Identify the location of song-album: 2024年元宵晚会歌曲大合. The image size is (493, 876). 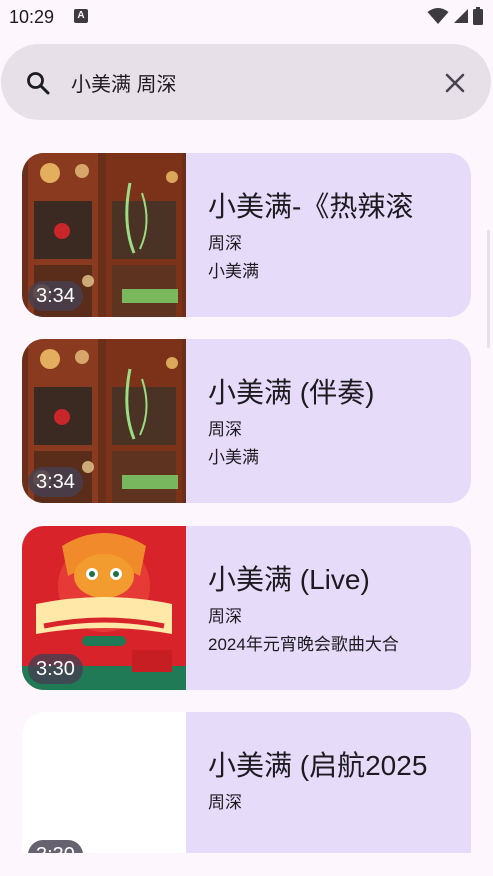
(303, 644).